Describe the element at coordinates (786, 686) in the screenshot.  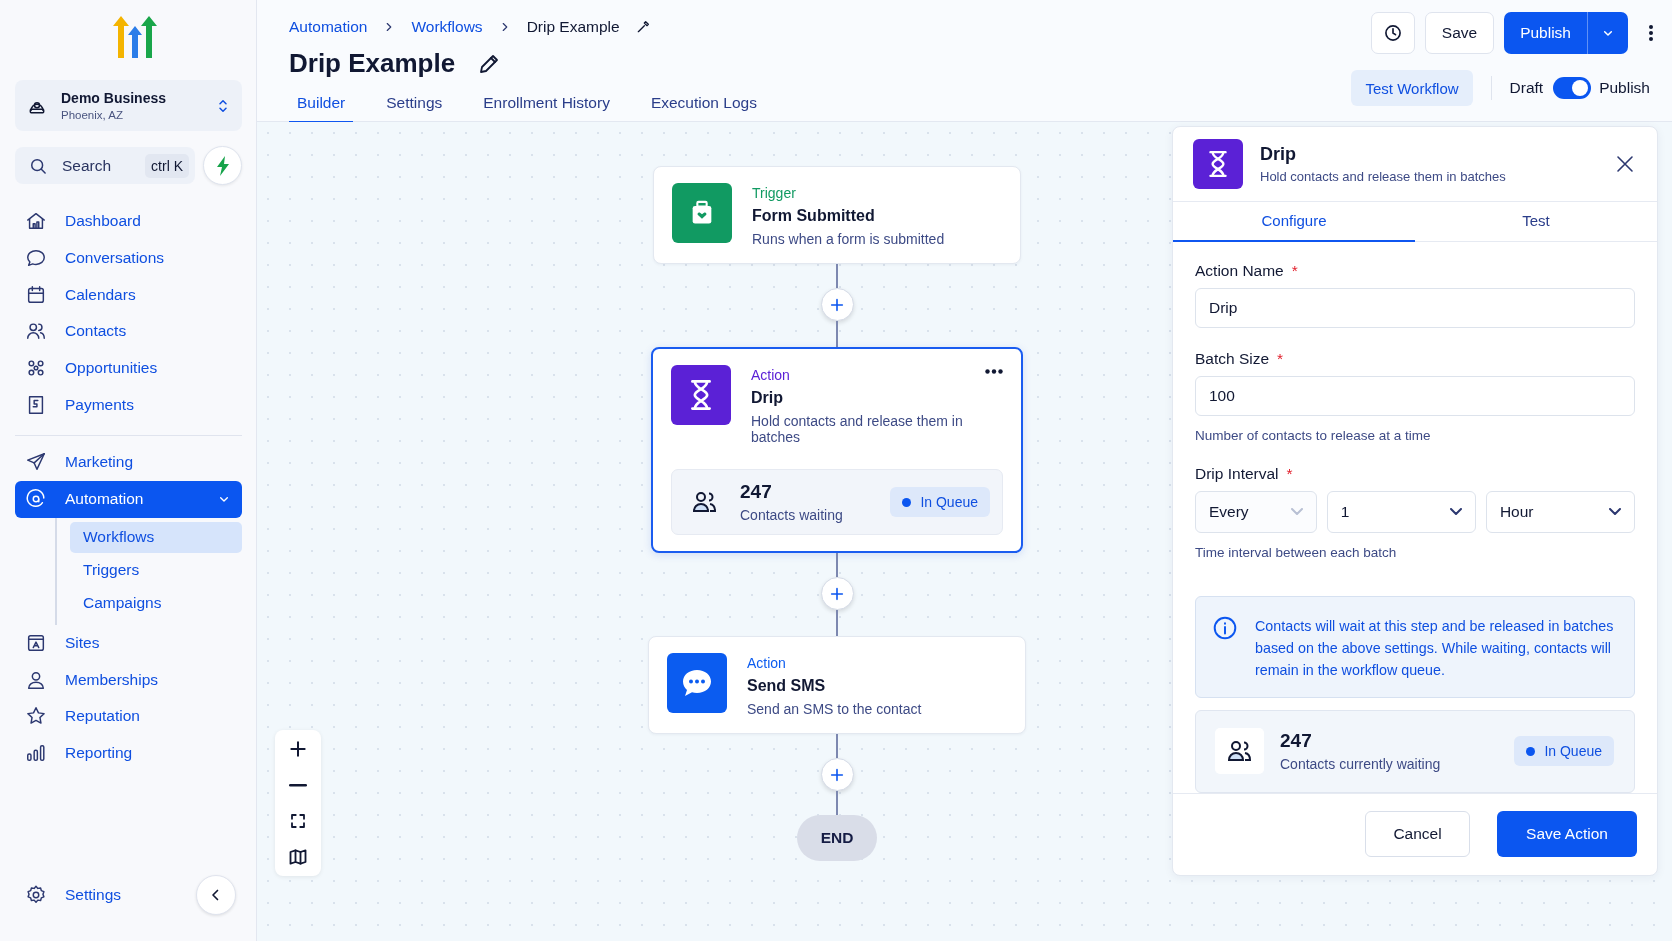
I see `node-title: Send SMS` at that location.